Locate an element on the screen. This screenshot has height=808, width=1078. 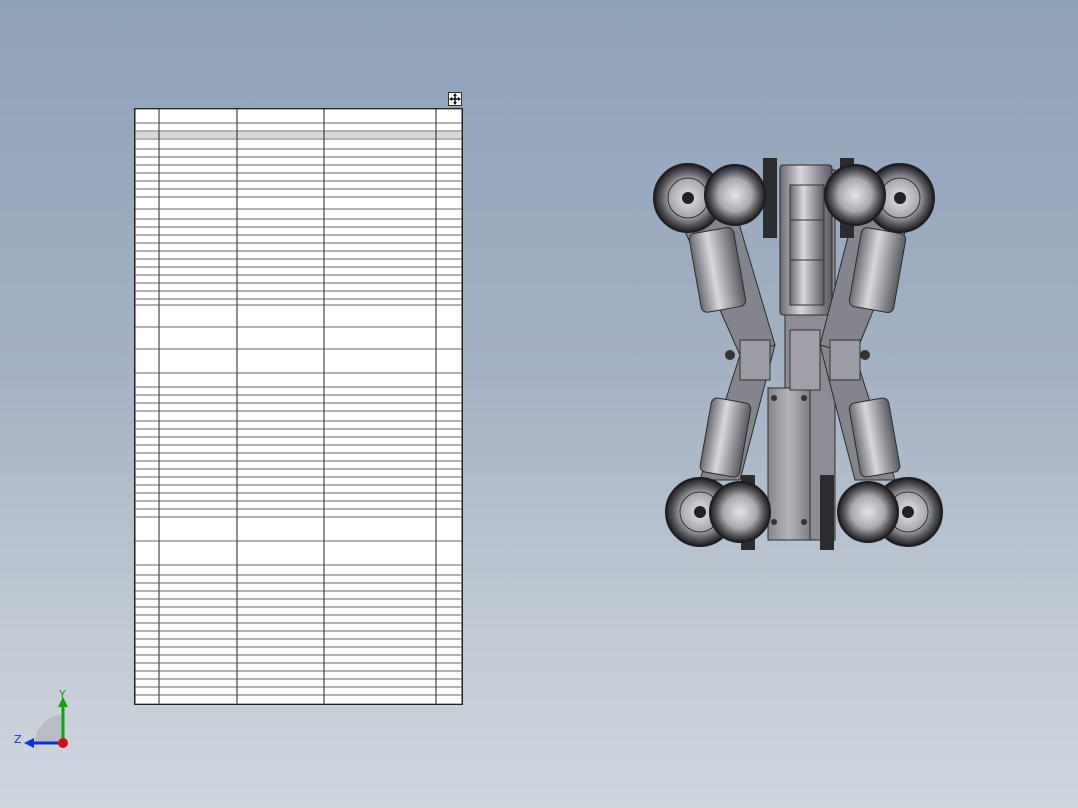
wheel-front-left is located at coordinates (709, 198).